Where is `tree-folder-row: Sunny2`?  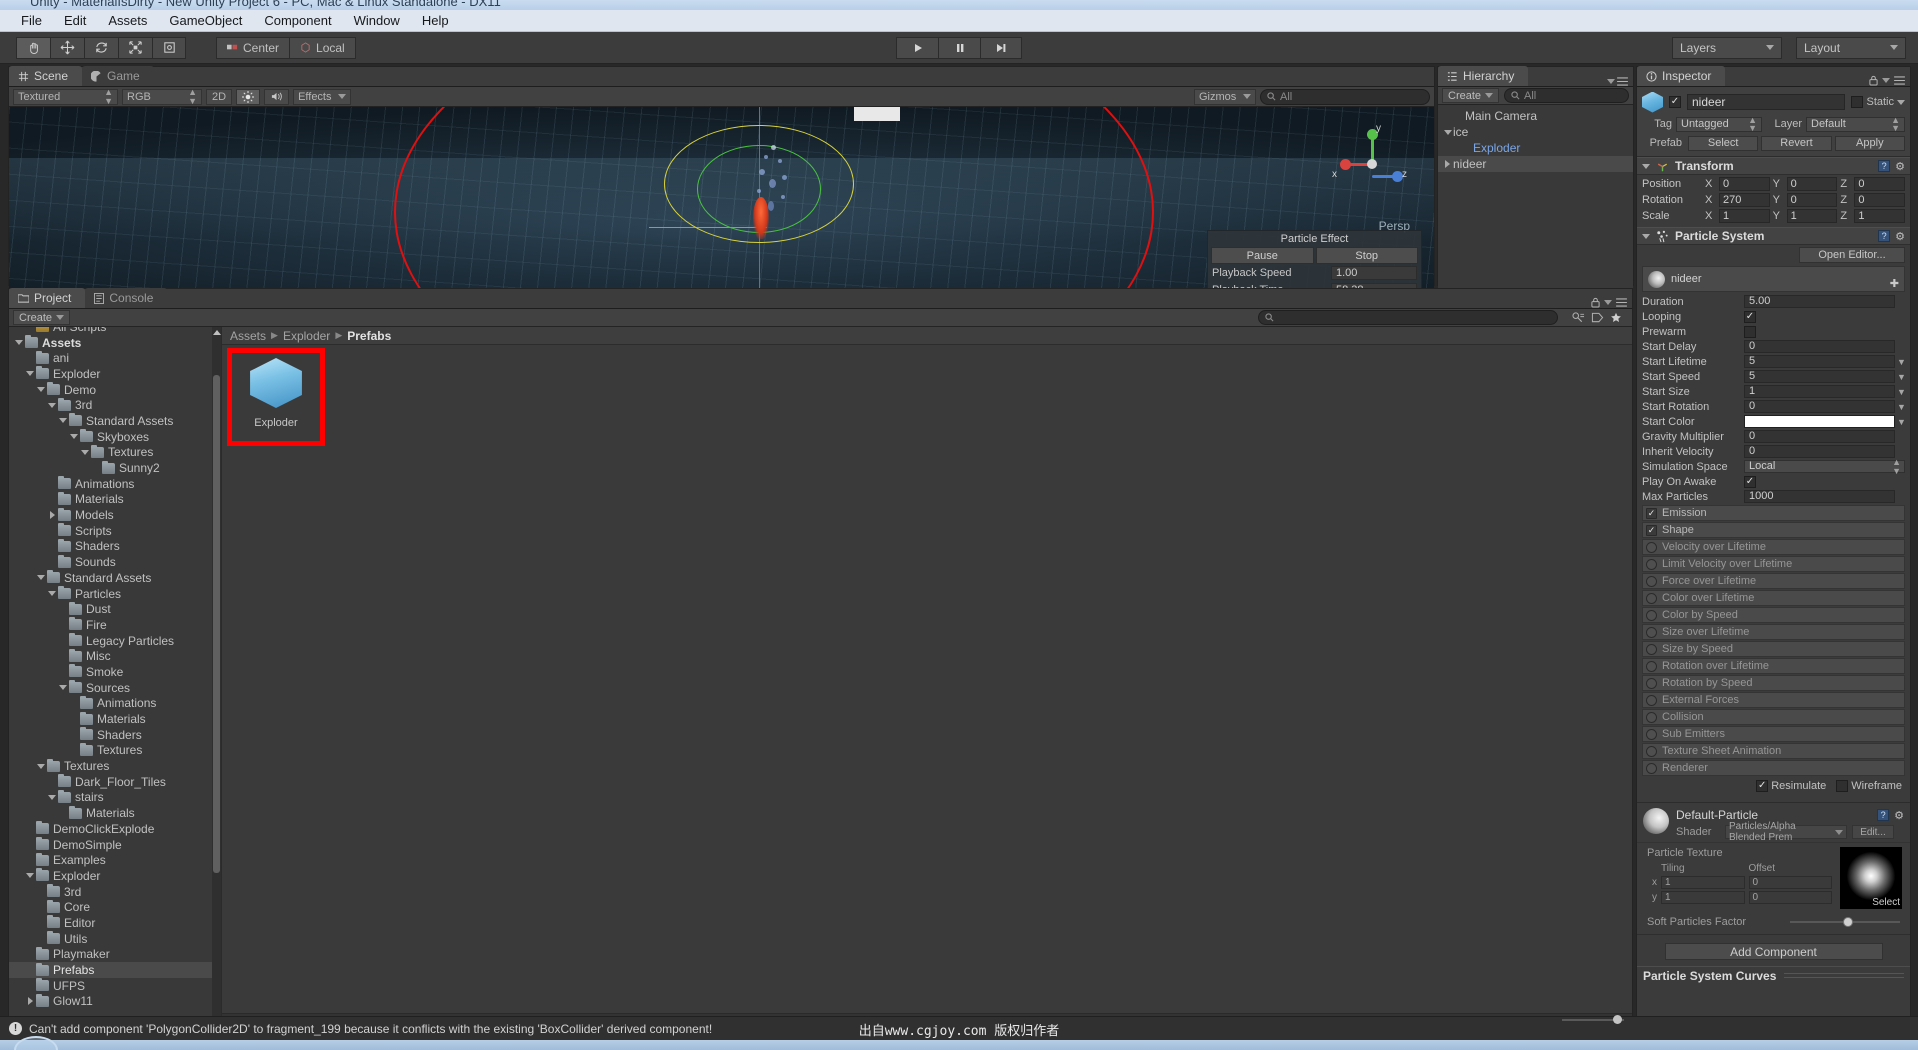 tree-folder-row: Sunny2 is located at coordinates (110, 468).